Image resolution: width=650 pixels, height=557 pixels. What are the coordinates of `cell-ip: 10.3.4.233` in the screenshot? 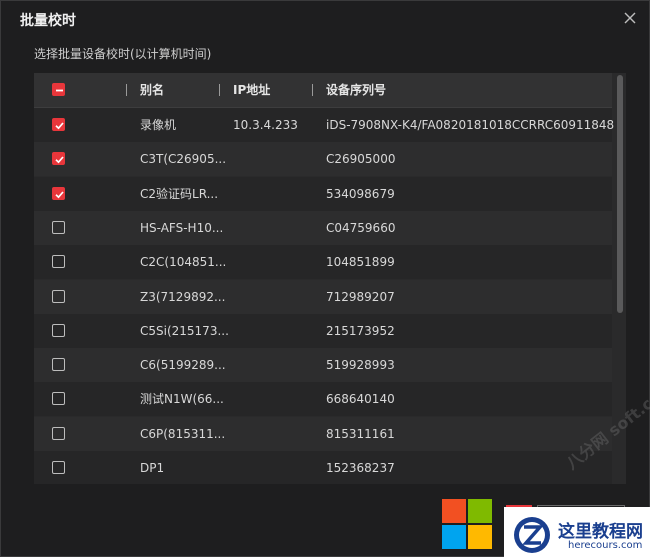 It's located at (265, 125).